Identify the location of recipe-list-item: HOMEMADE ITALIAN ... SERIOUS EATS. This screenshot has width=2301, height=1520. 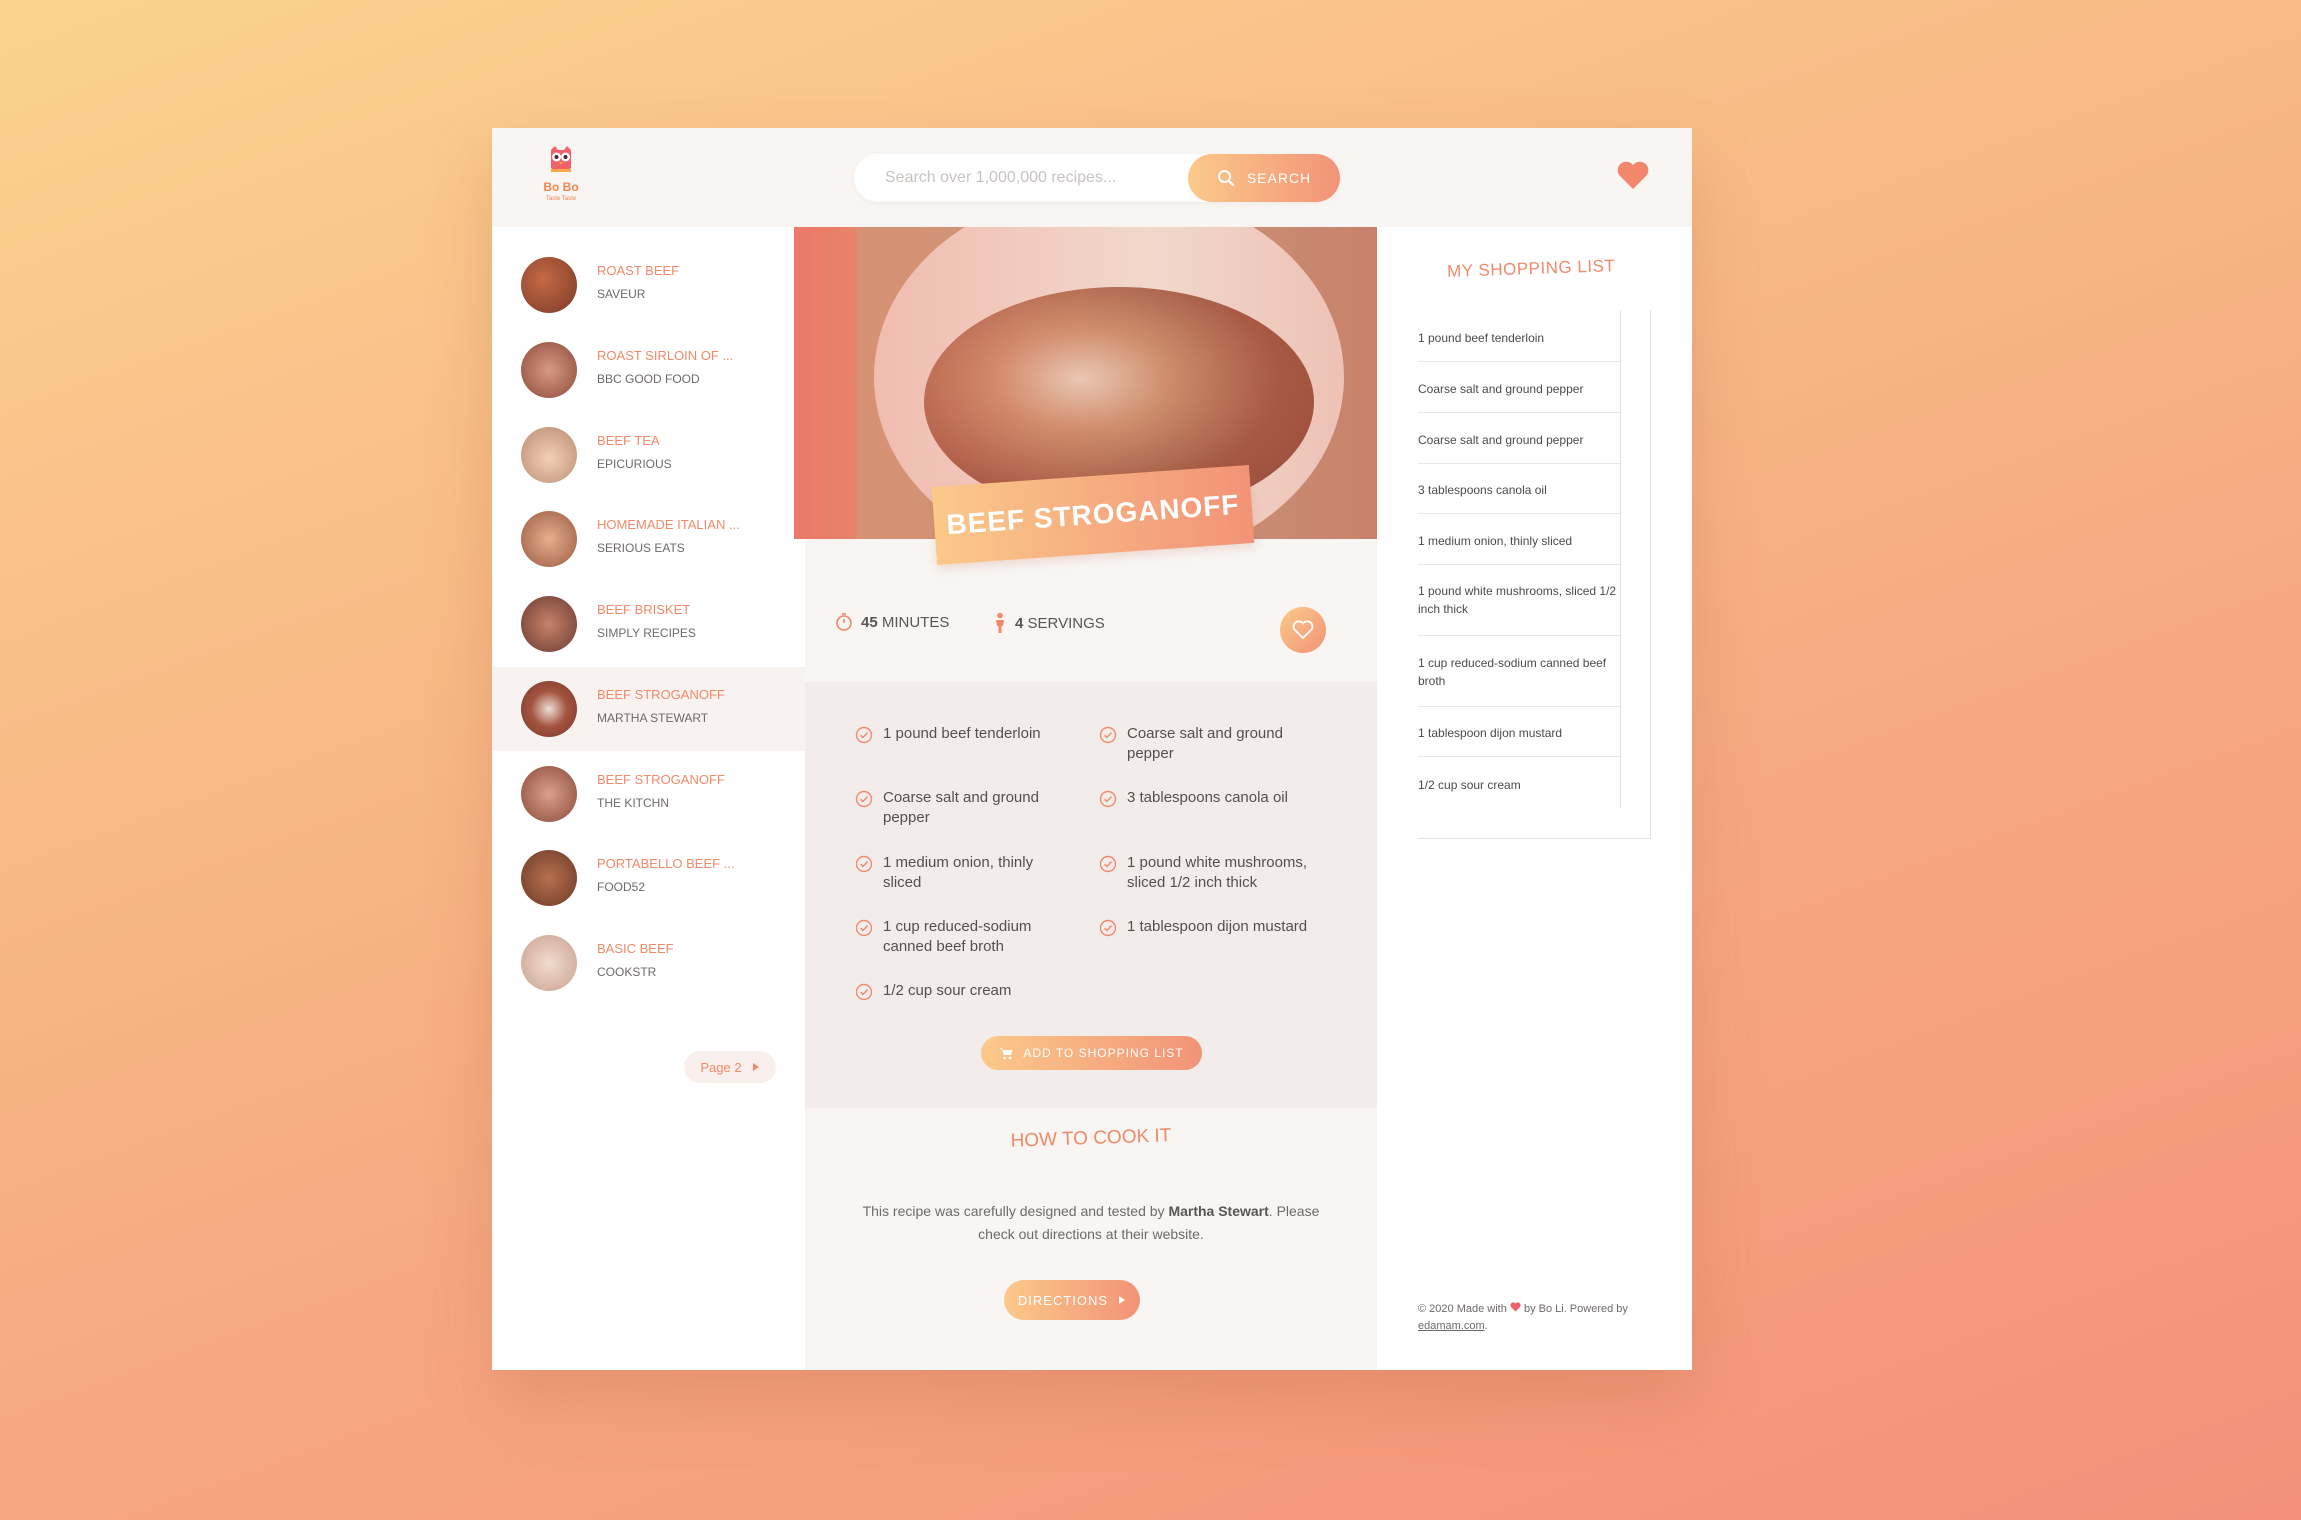
(648, 539).